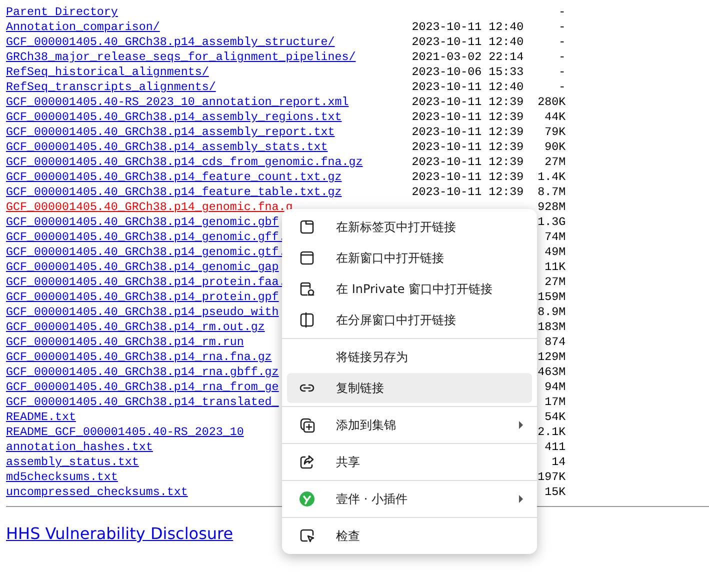 The image size is (709, 582). I want to click on file-link: GCF_000001405.40_GRCh38.p14_pseudo_with, so click(142, 312).